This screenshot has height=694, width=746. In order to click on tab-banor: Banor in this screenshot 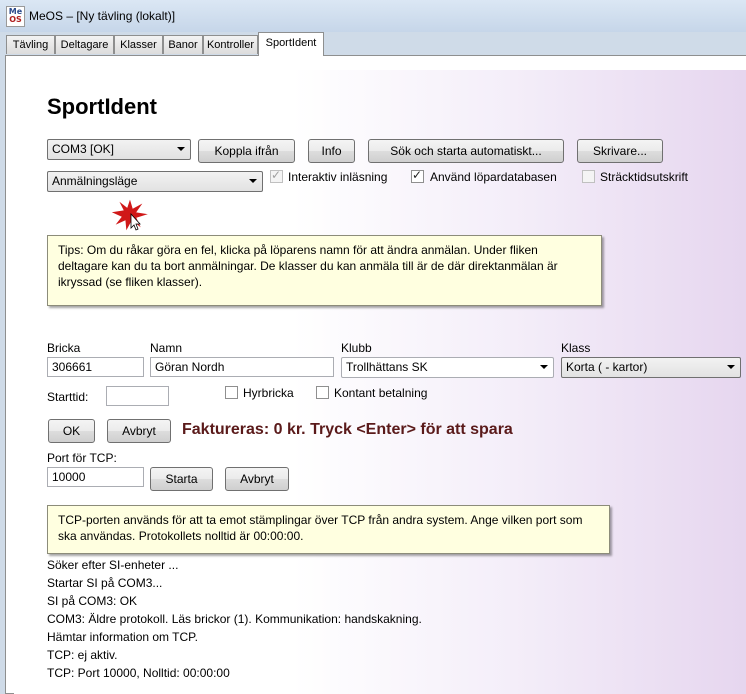, I will do `click(183, 44)`.